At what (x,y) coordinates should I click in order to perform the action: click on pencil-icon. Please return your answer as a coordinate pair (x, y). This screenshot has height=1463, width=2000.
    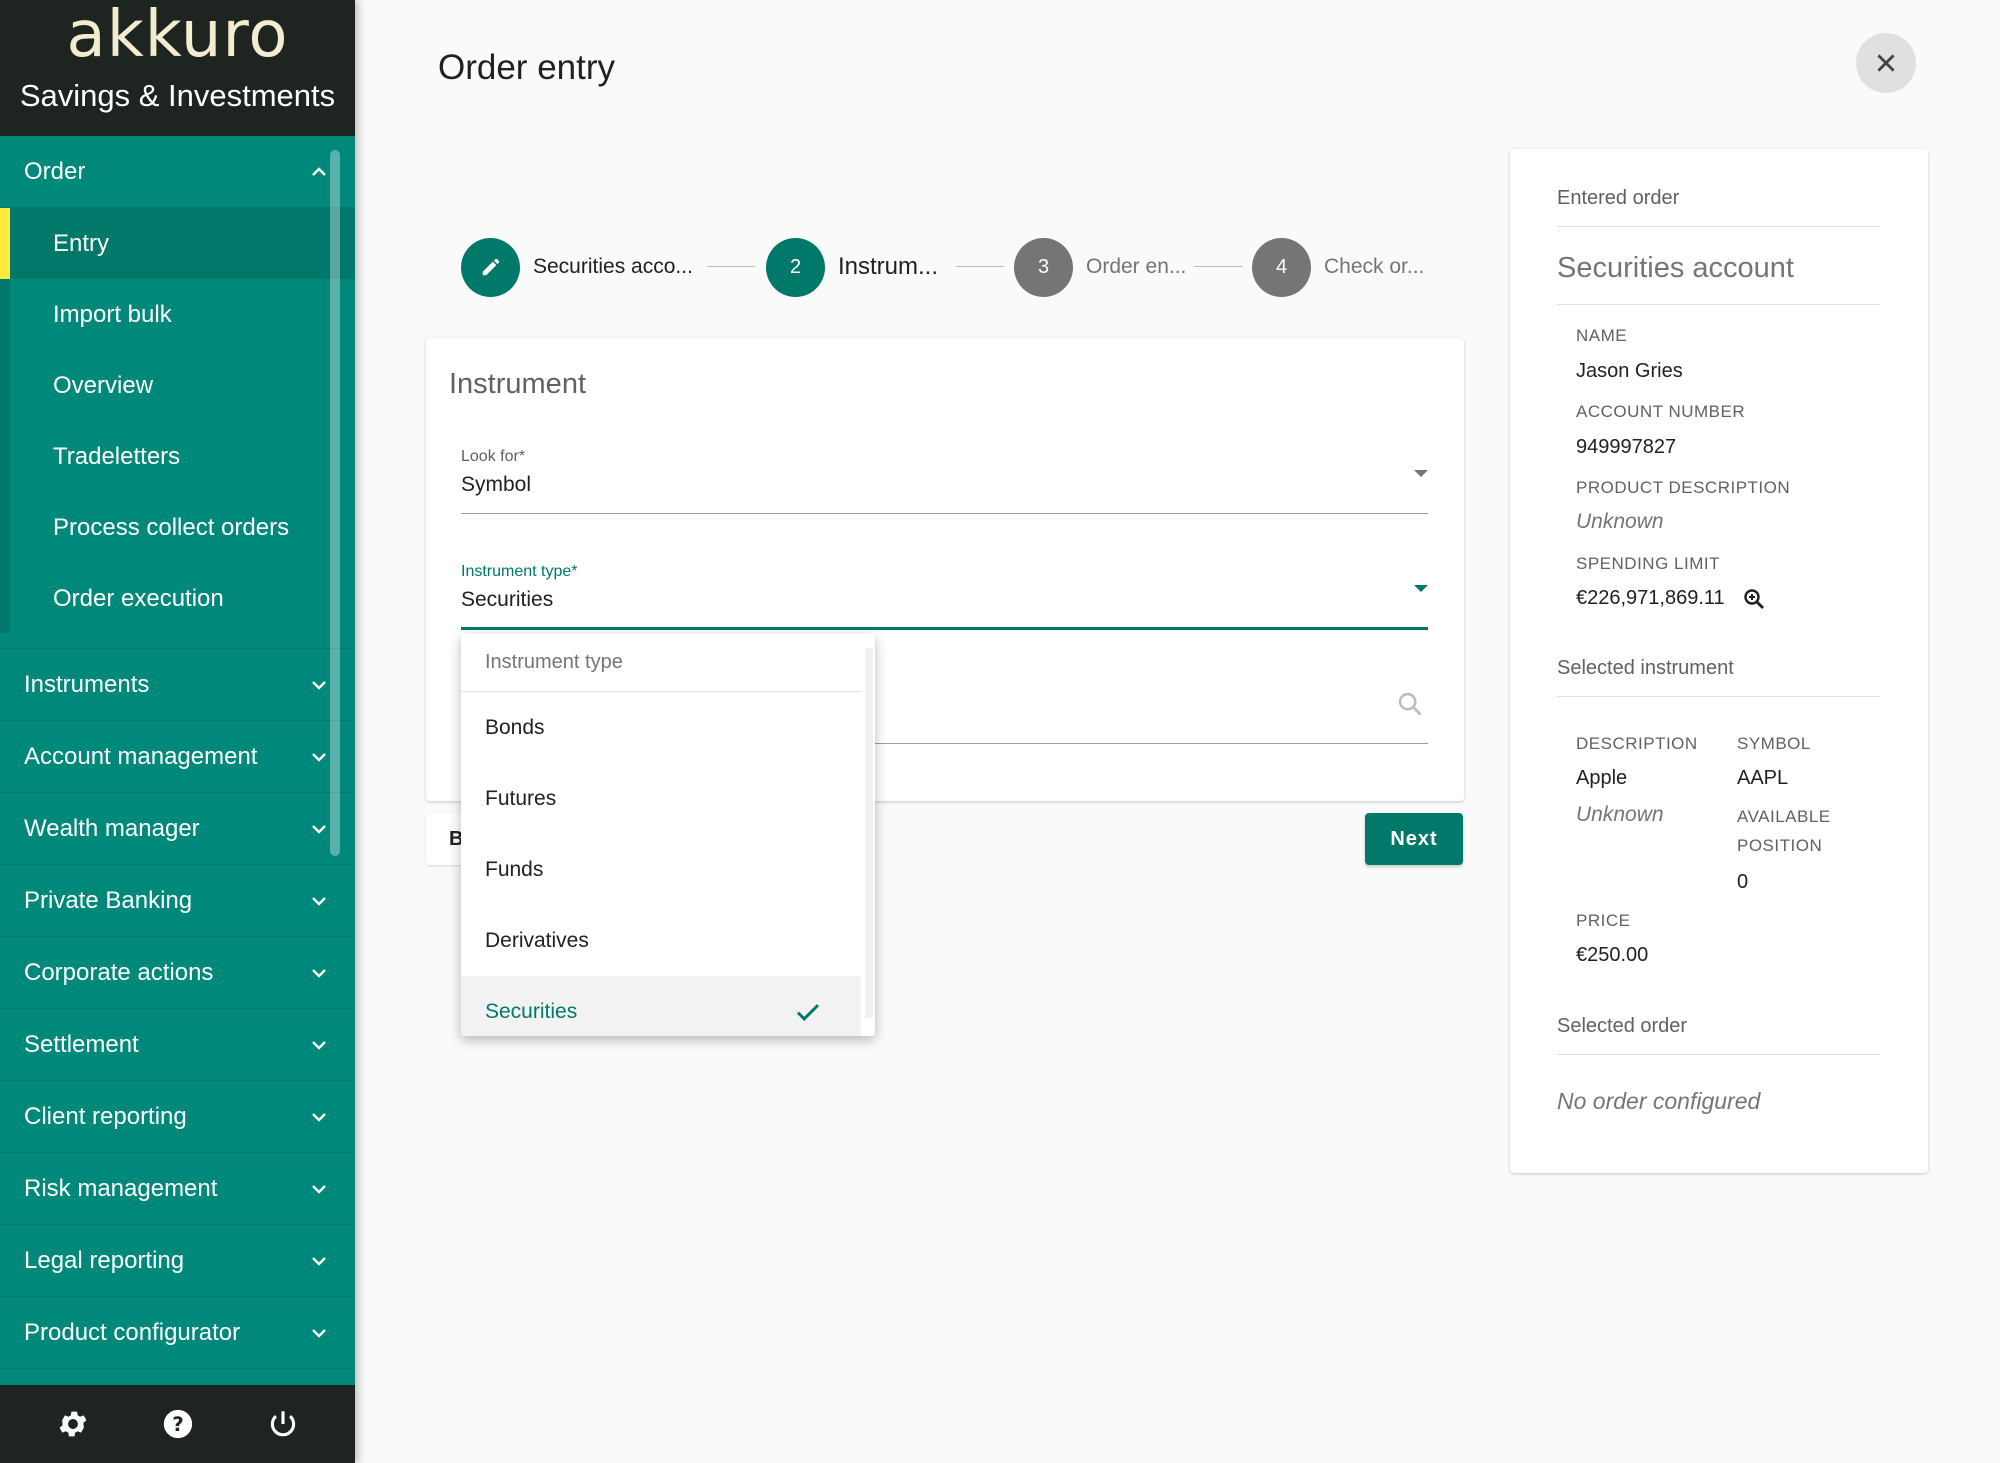
    Looking at the image, I should click on (490, 267).